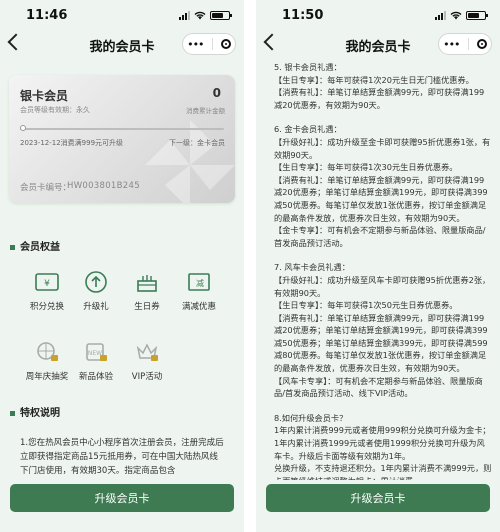 The width and height of the screenshot is (500, 532). What do you see at coordinates (374, 79) in the screenshot?
I see `rule-line: 【生日专享】：每年可获得1次20元生日无门槛优惠券。` at bounding box center [374, 79].